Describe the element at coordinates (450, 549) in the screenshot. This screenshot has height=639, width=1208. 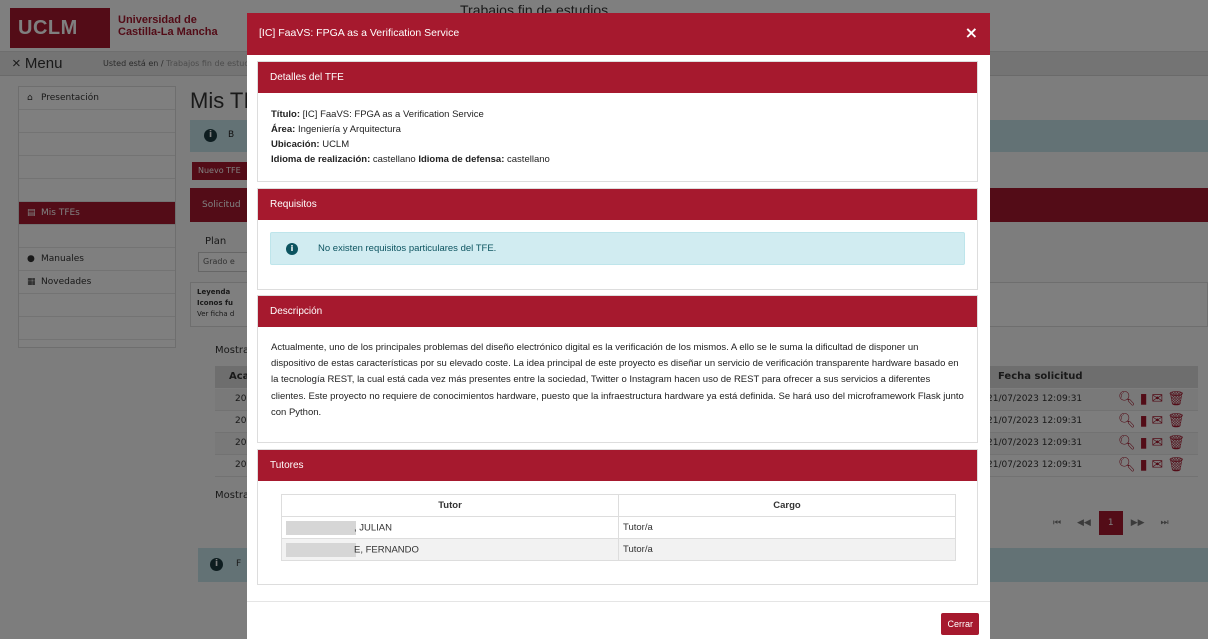
I see `tutor-name-cell: E, FERNANDO` at that location.